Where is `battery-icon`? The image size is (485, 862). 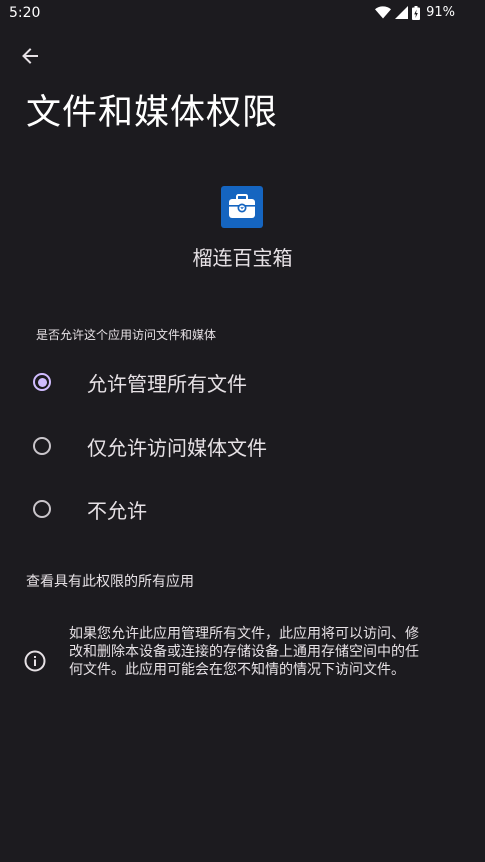
battery-icon is located at coordinates (416, 12).